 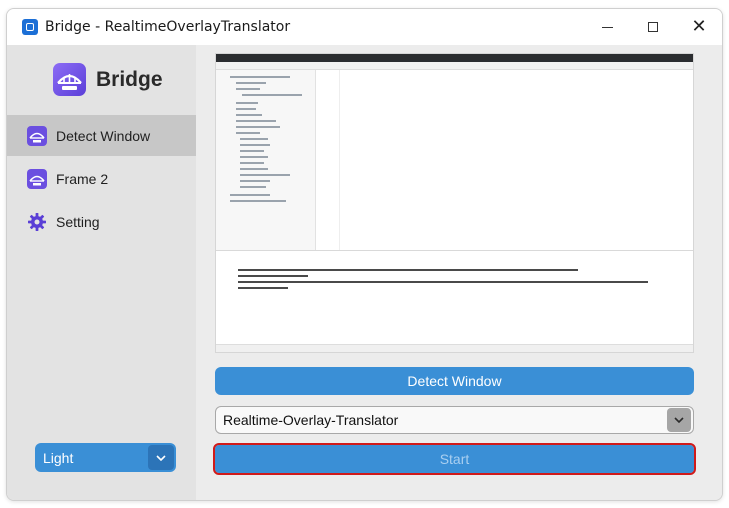 What do you see at coordinates (78, 221) in the screenshot?
I see `sidebar-item-label: Setting` at bounding box center [78, 221].